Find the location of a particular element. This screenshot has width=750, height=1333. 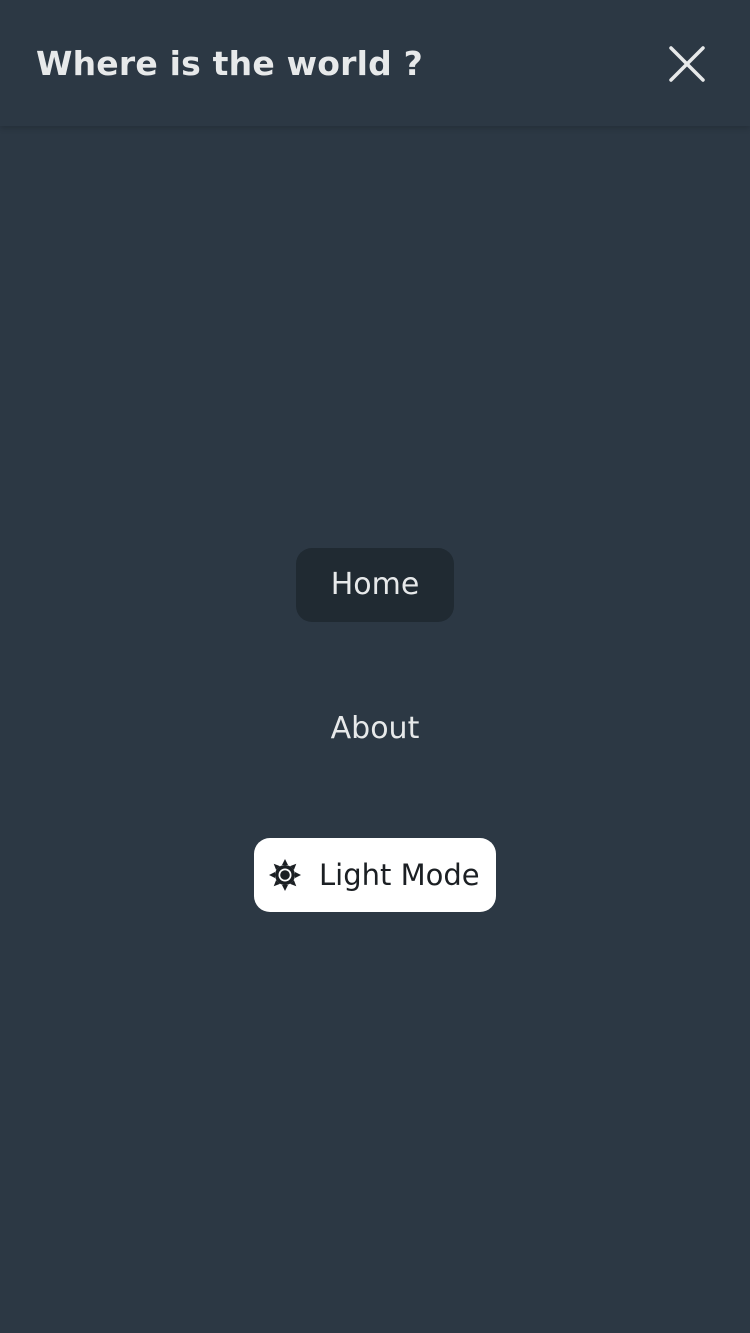

nav-item-about: About is located at coordinates (375, 729).